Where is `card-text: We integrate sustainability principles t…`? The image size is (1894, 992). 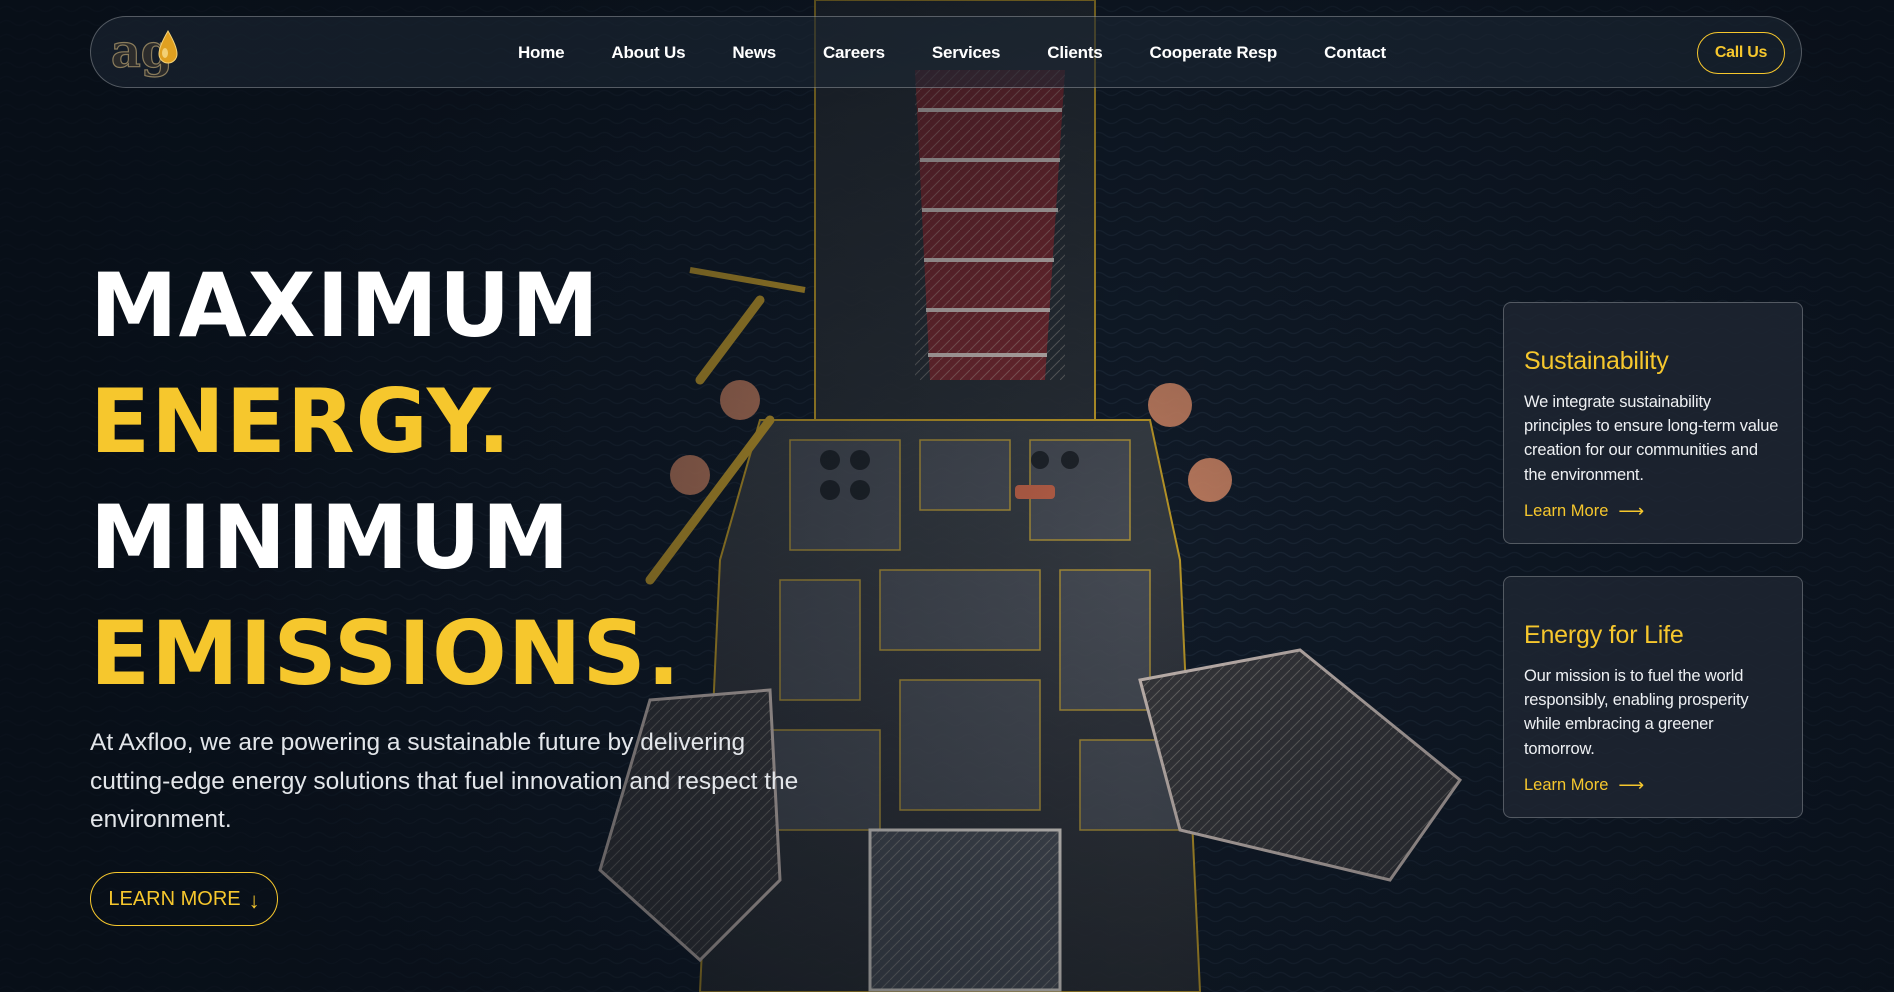 card-text: We integrate sustainability principles t… is located at coordinates (1651, 438).